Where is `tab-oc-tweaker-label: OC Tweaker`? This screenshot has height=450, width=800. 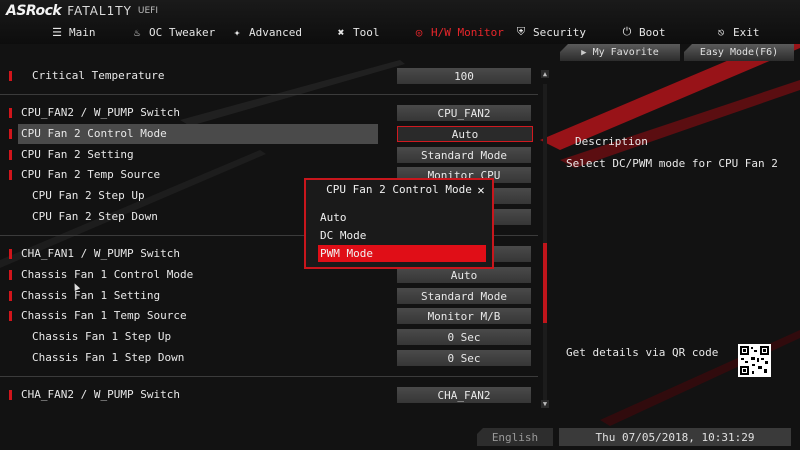
tab-oc-tweaker-label: OC Tweaker is located at coordinates (182, 32).